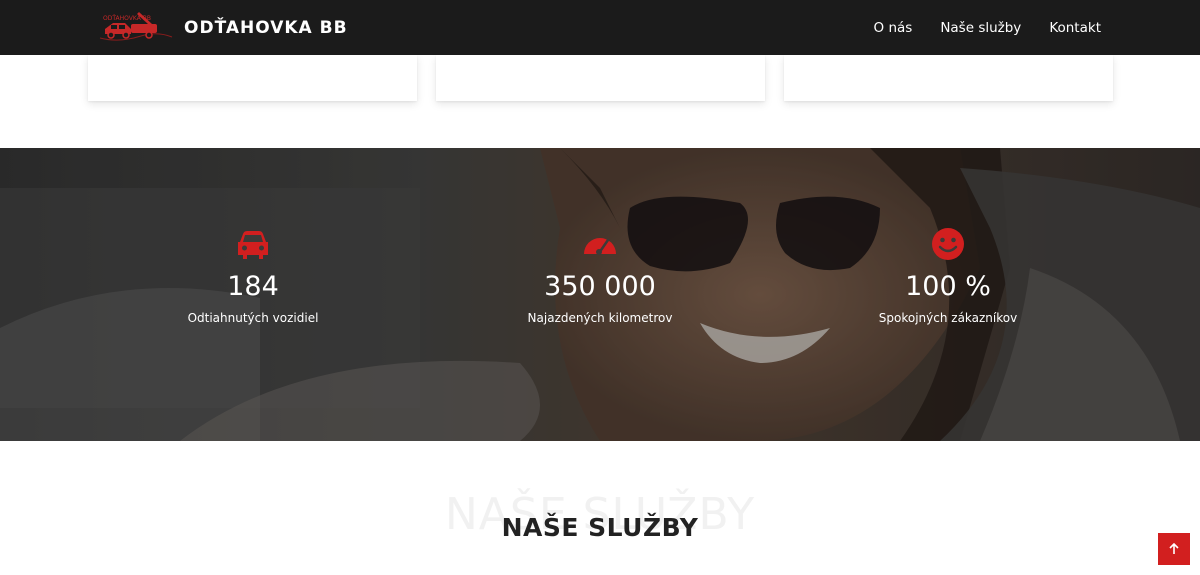 The width and height of the screenshot is (1200, 575). Describe the element at coordinates (893, 28) in the screenshot. I see `nav-item-o-nas: O nás` at that location.